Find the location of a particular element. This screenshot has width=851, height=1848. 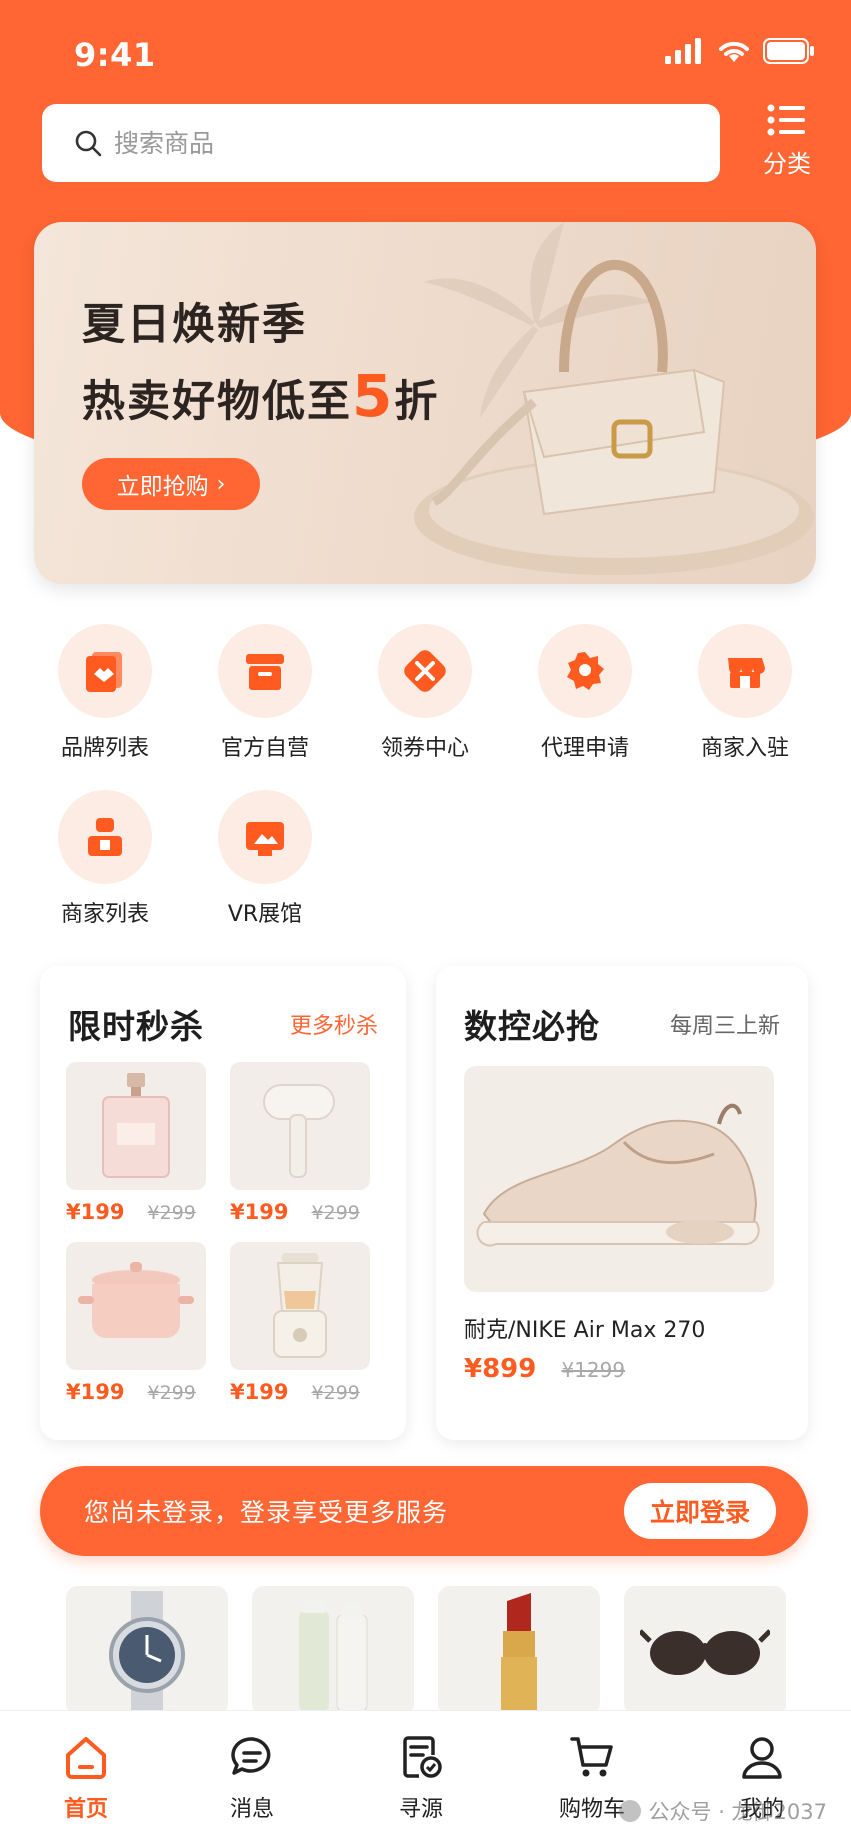

quick-nav-coupon-center: 领券中心 is located at coordinates (425, 693).